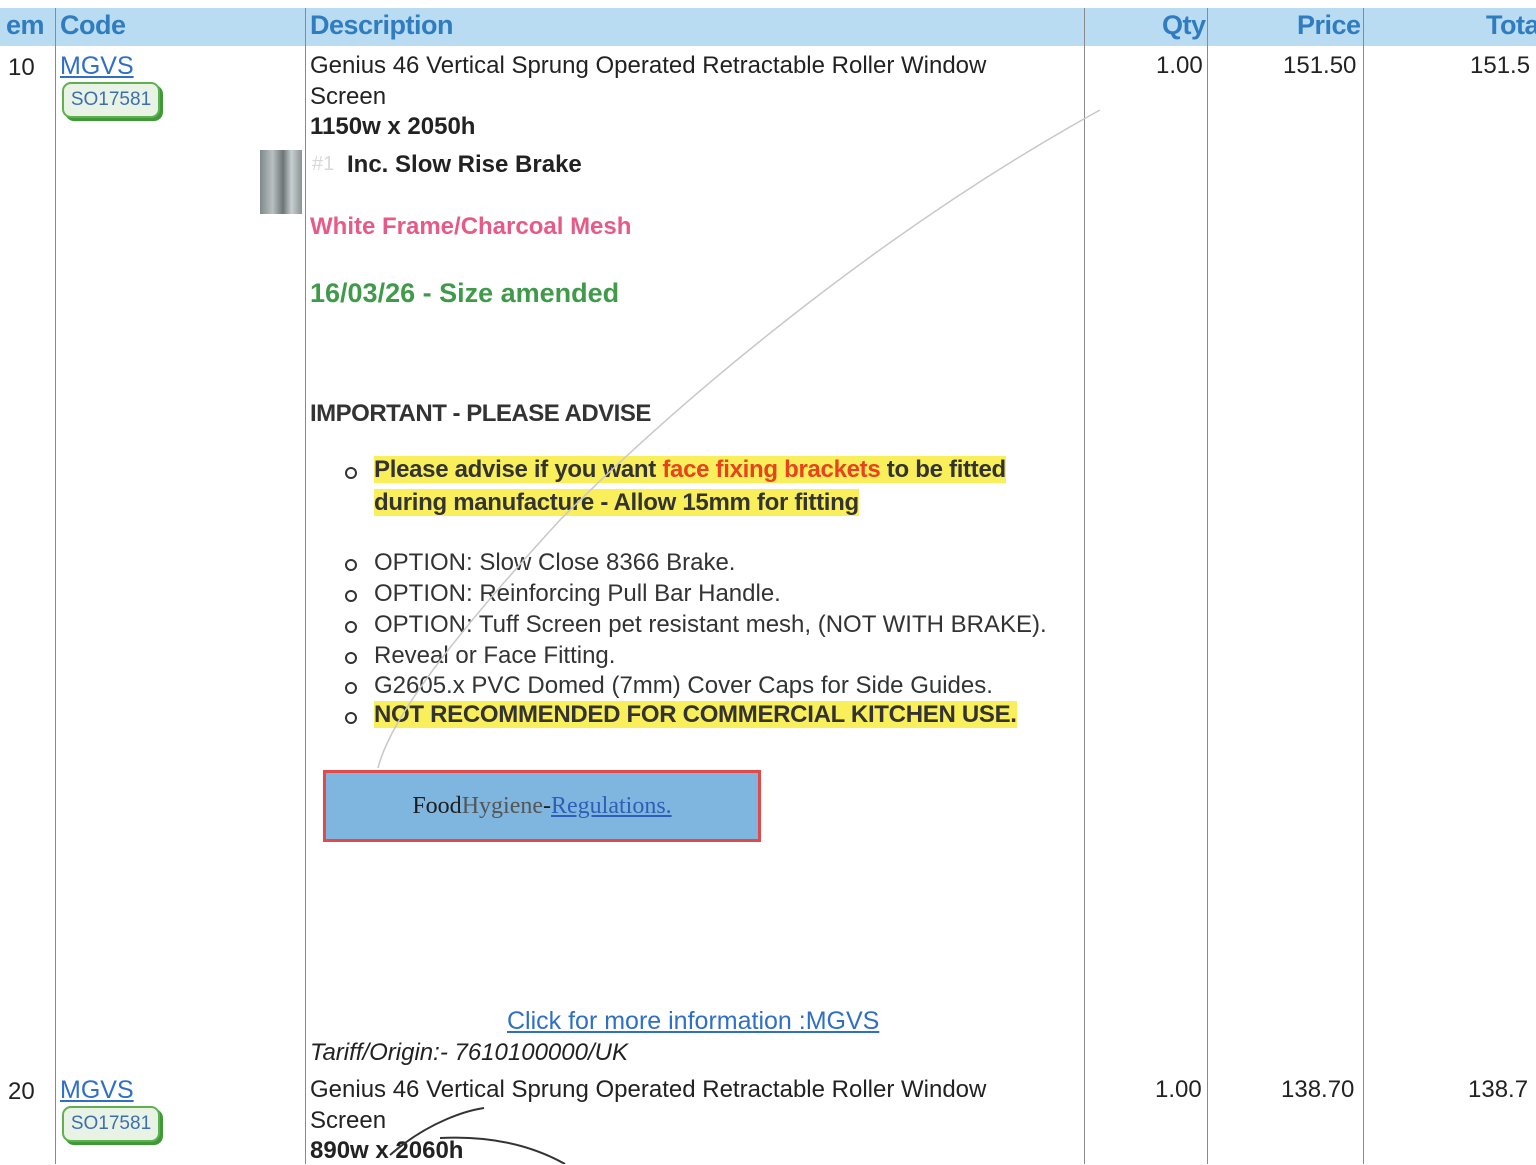 The image size is (1536, 1165). What do you see at coordinates (1318, 1089) in the screenshot?
I see `price-value: 138.70` at bounding box center [1318, 1089].